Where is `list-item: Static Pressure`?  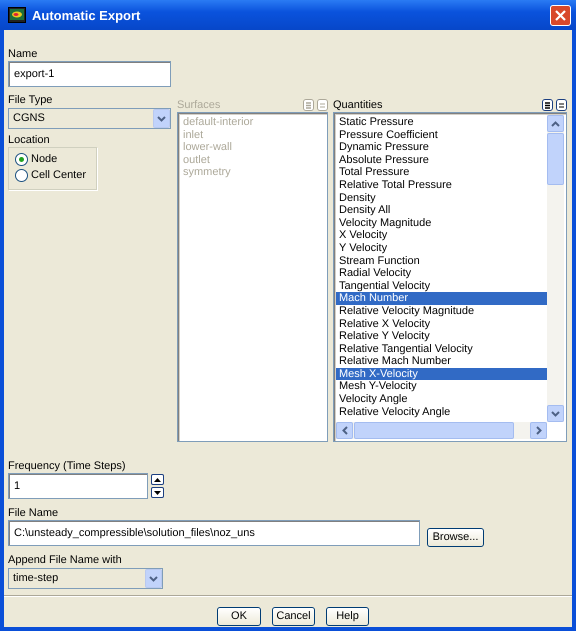 list-item: Static Pressure is located at coordinates (441, 122).